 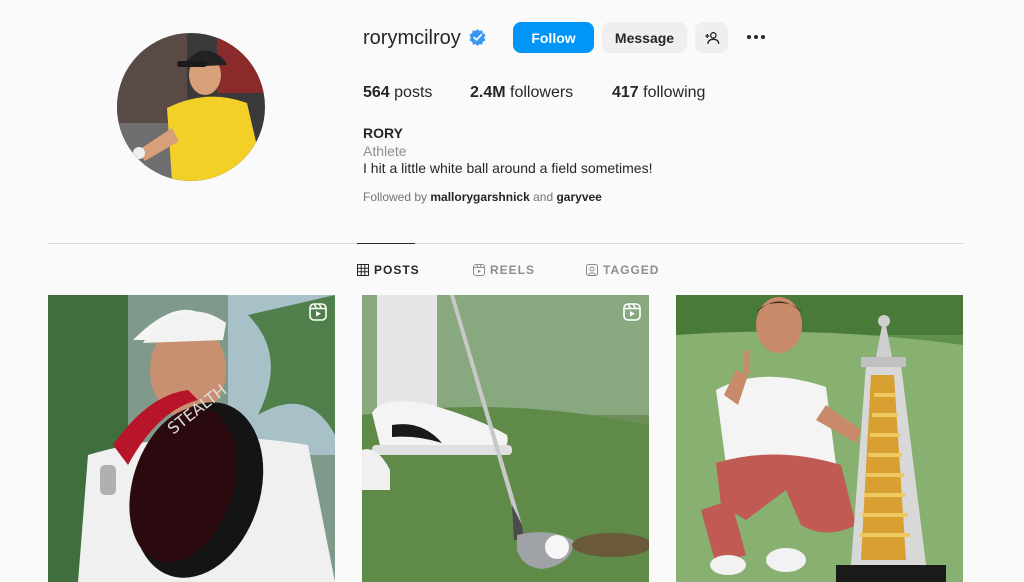 What do you see at coordinates (644, 37) in the screenshot?
I see `message-button: Message` at bounding box center [644, 37].